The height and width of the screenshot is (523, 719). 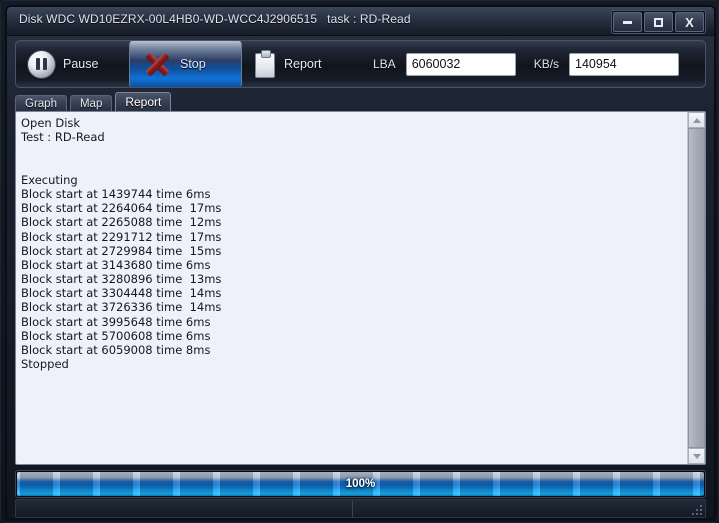 I want to click on report-log-line: Block start at 1439744 time 6ms, so click(x=116, y=193).